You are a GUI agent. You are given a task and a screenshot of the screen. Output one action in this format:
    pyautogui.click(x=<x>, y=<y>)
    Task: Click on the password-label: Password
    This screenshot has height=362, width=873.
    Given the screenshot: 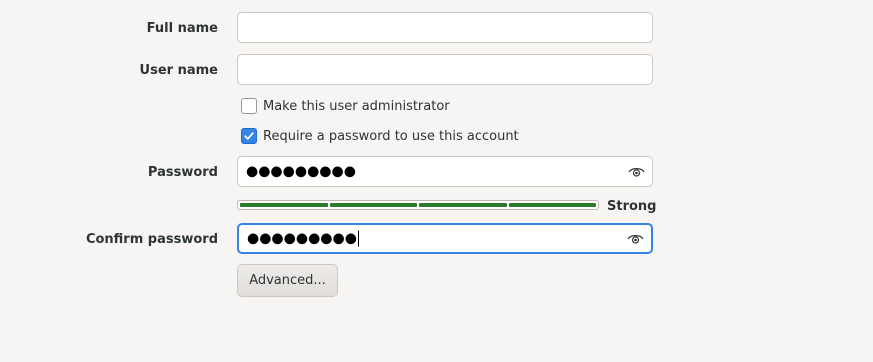 What is the action you would take?
    pyautogui.click(x=182, y=172)
    